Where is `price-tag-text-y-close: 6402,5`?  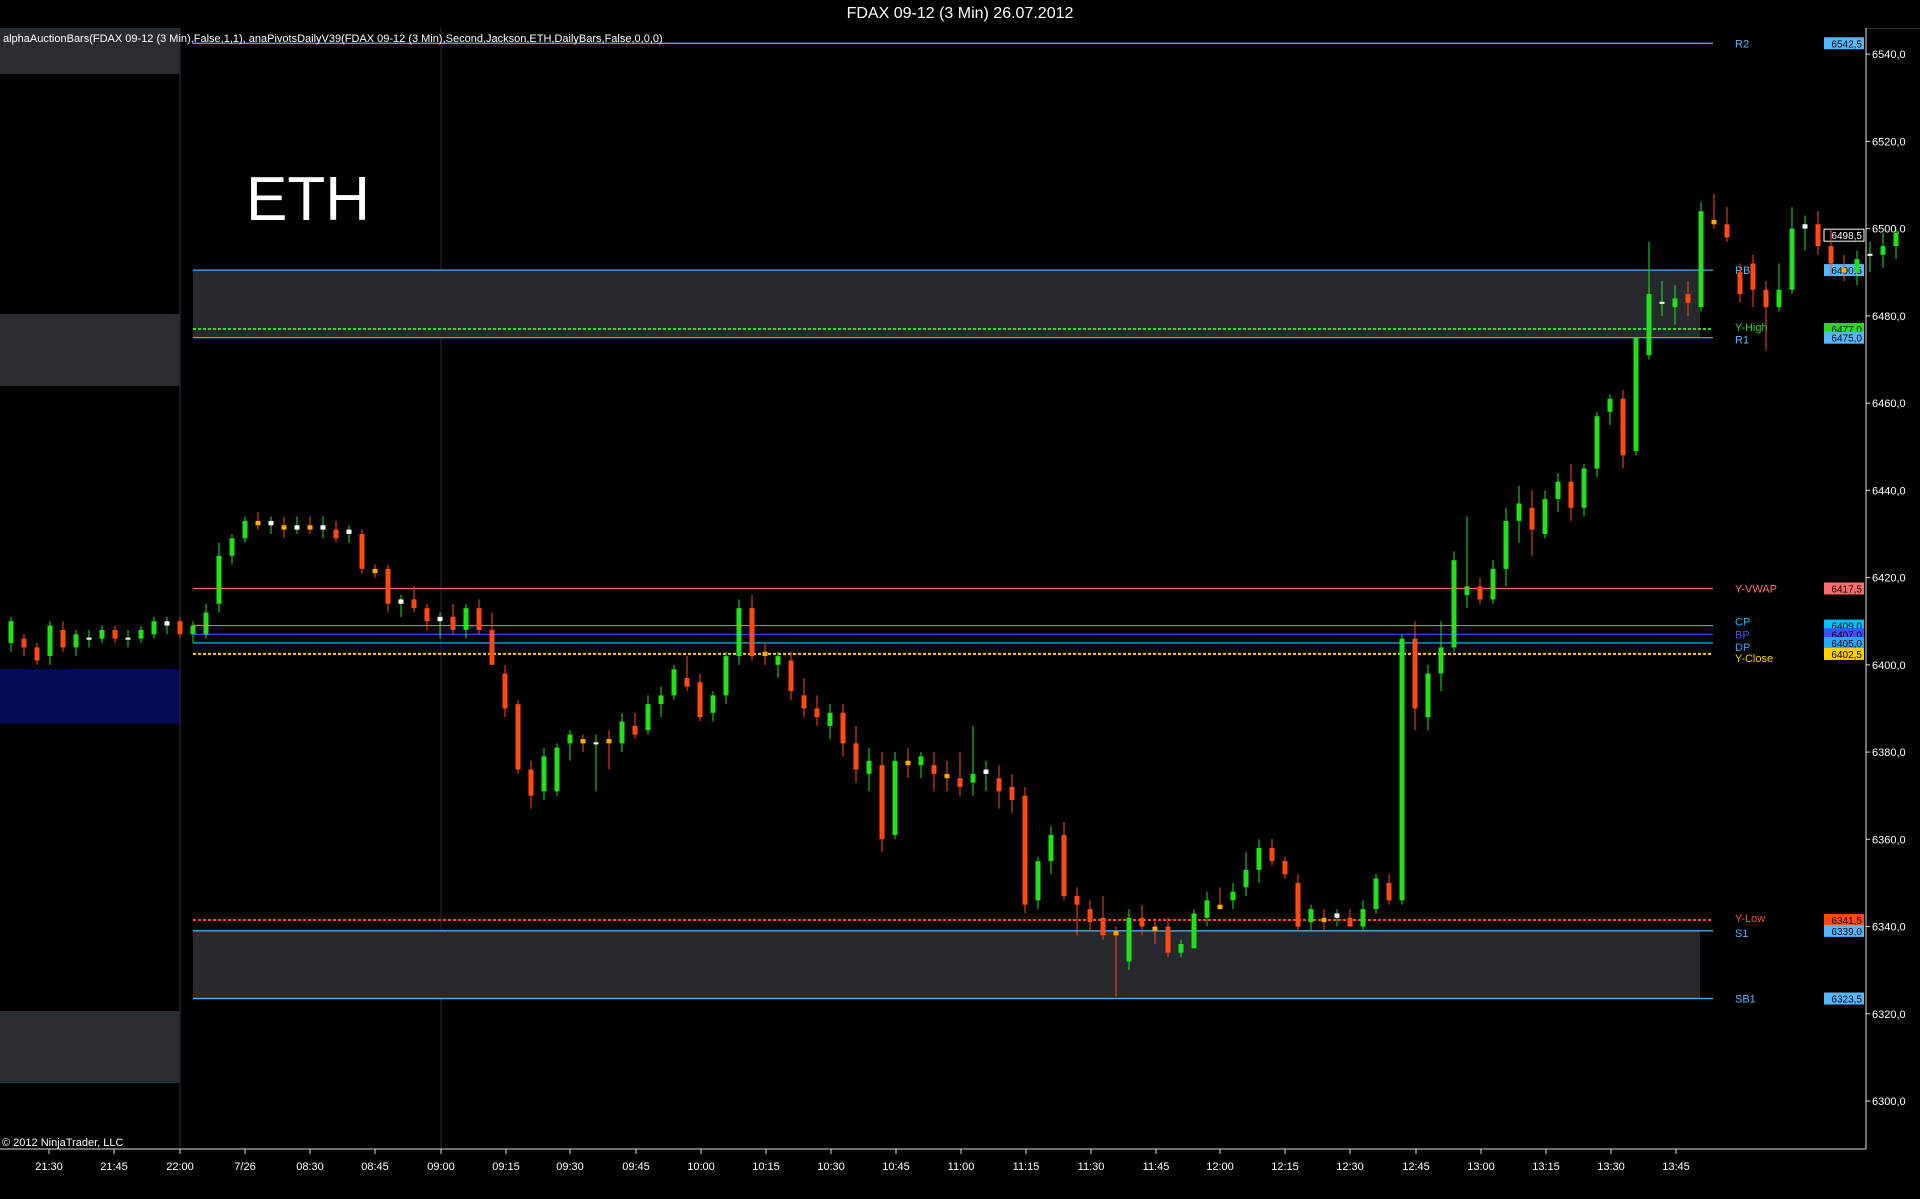
price-tag-text-y-close: 6402,5 is located at coordinates (1846, 655).